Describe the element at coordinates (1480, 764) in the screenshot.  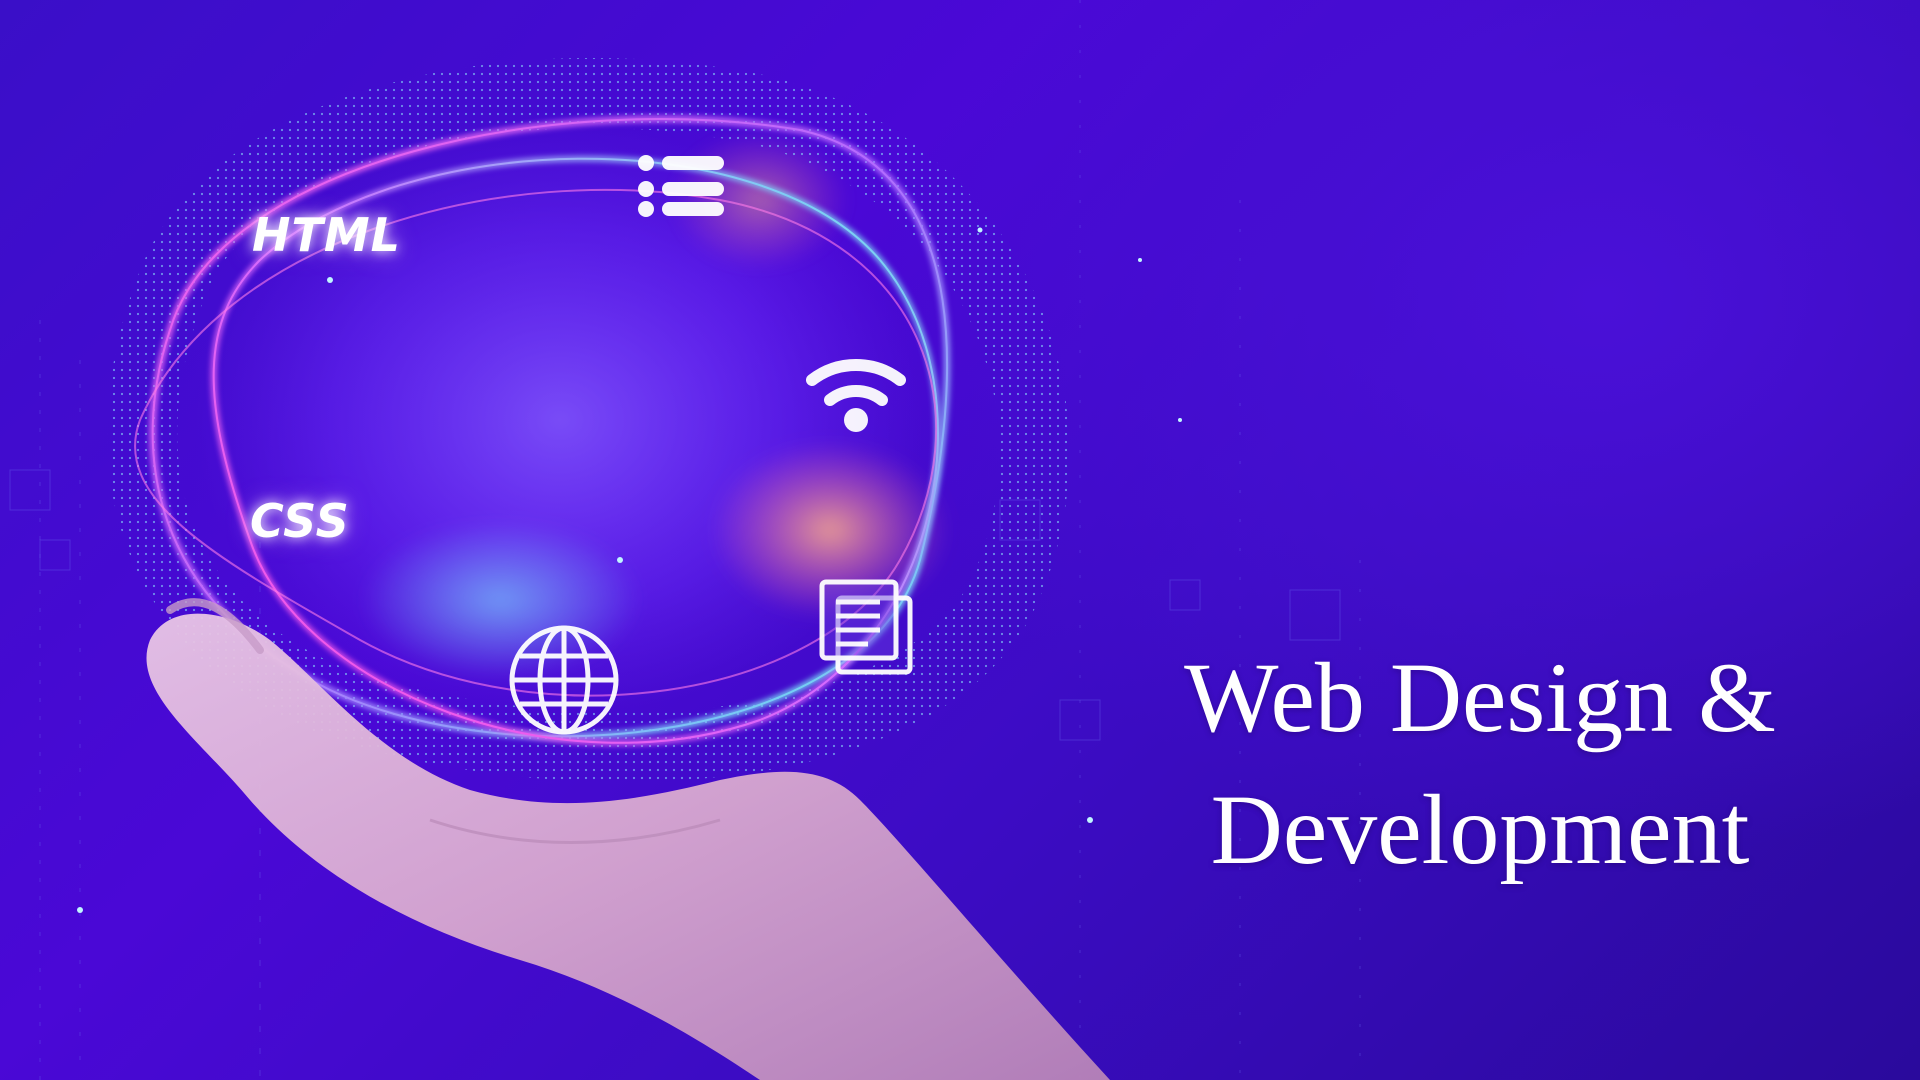
I see `headline: Web Design & Development` at that location.